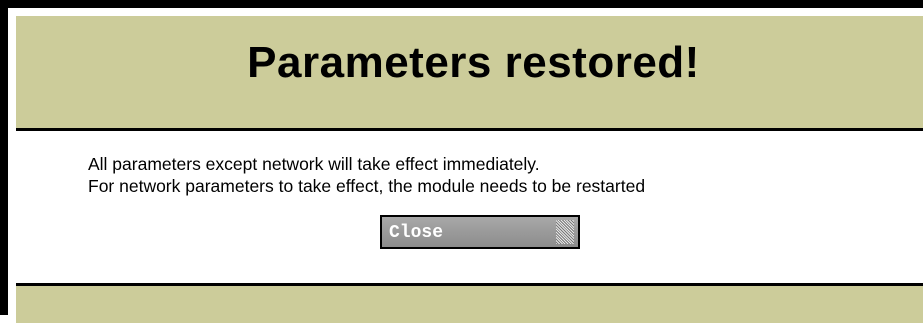  Describe the element at coordinates (416, 233) in the screenshot. I see `close-button-label: Close` at that location.